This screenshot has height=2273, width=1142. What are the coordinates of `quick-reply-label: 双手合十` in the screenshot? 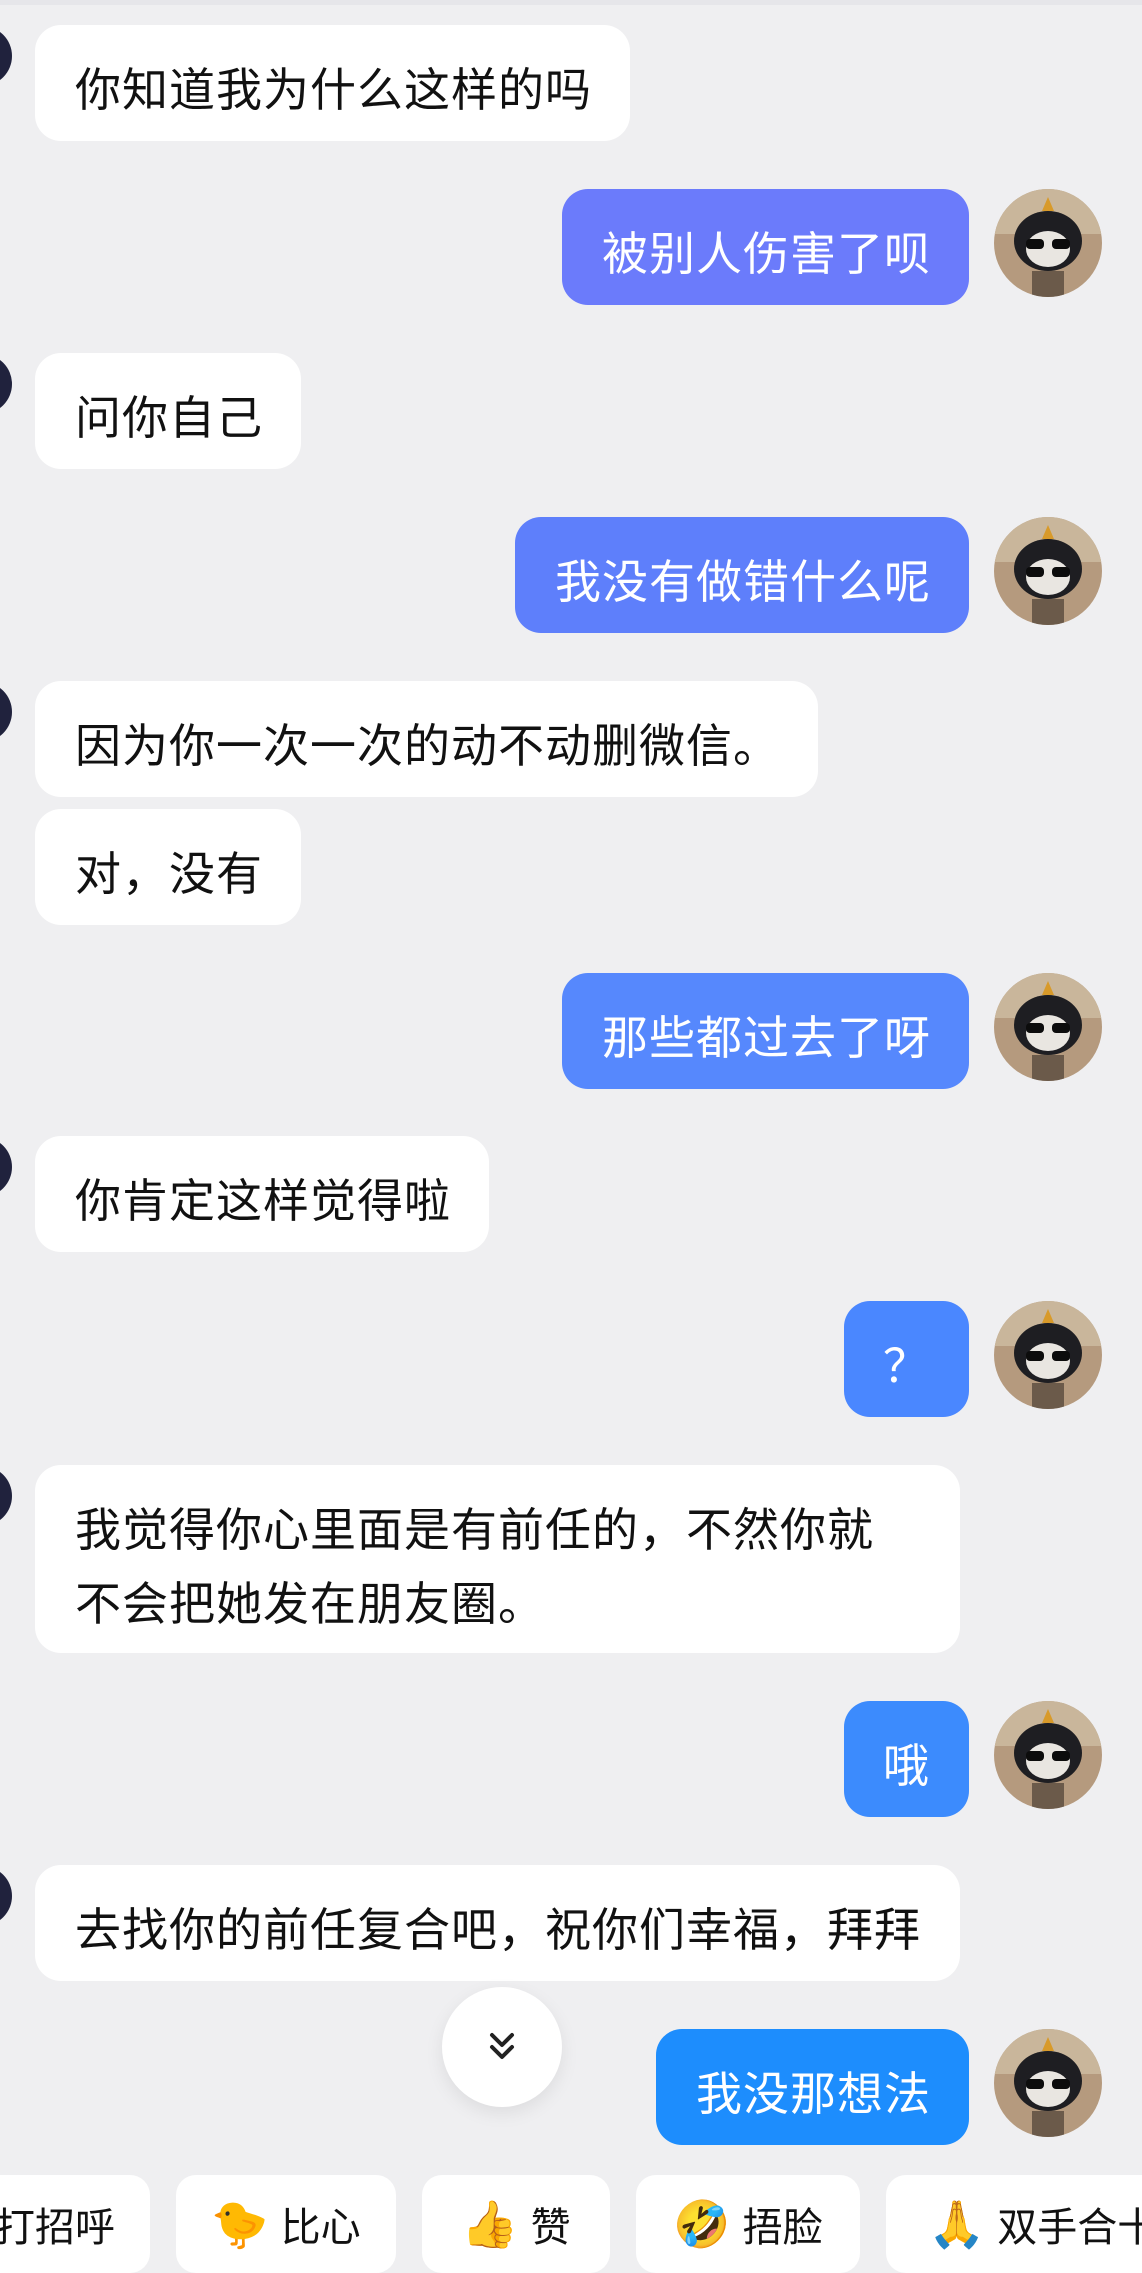 It's located at (1069, 2228).